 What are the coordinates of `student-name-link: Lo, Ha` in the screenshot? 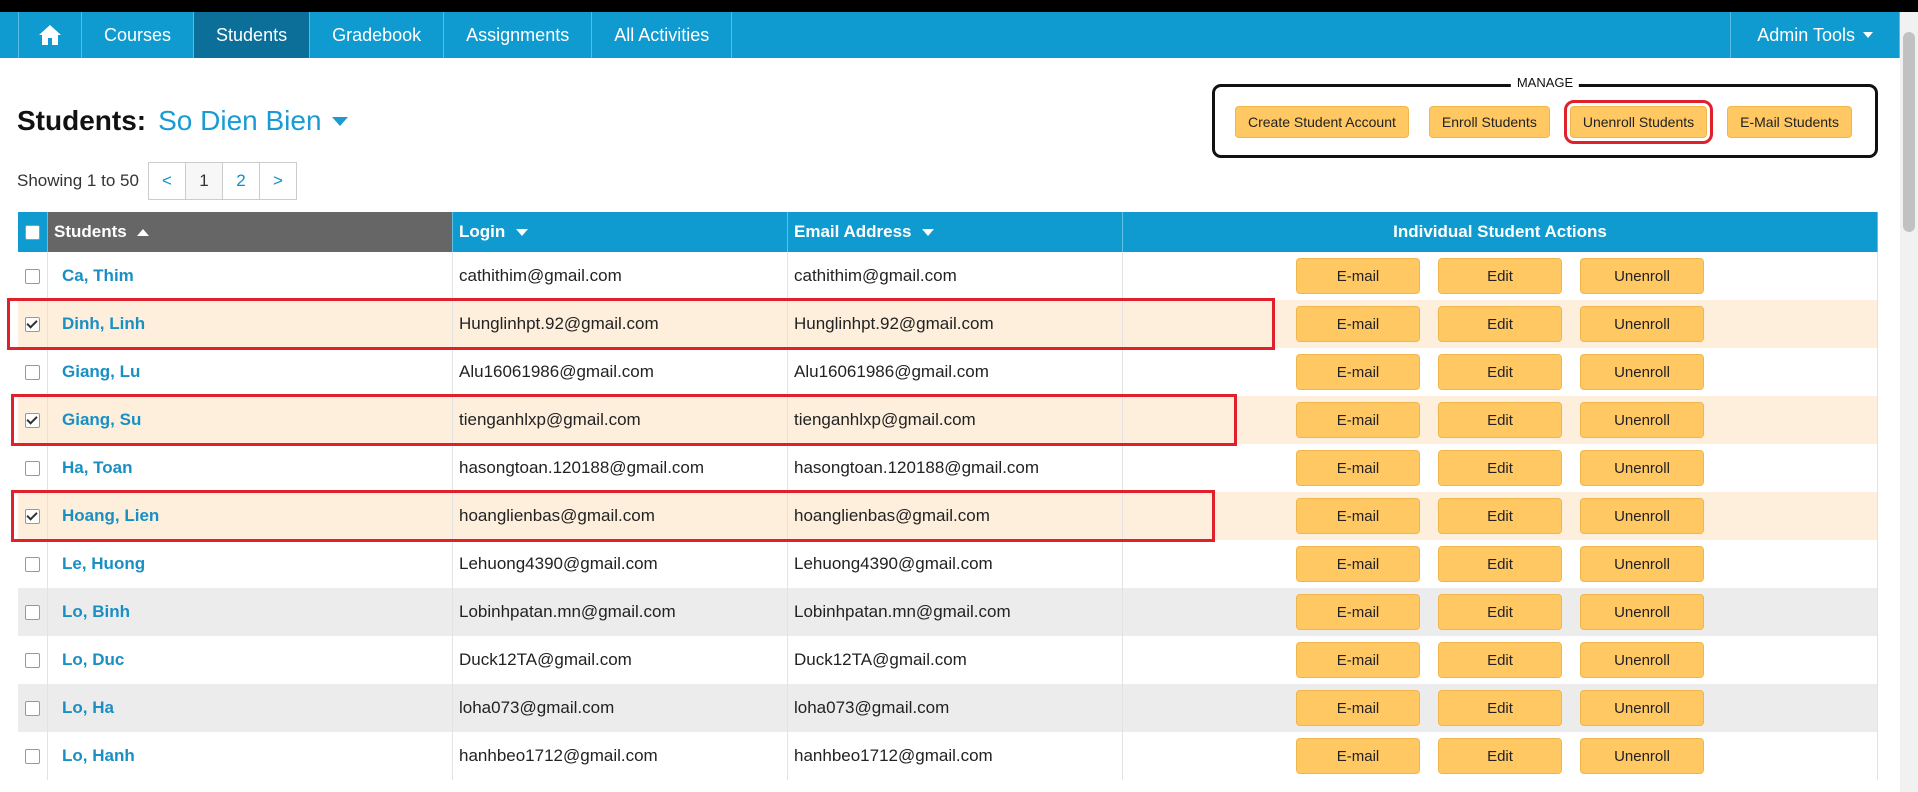 It's located at (250, 708).